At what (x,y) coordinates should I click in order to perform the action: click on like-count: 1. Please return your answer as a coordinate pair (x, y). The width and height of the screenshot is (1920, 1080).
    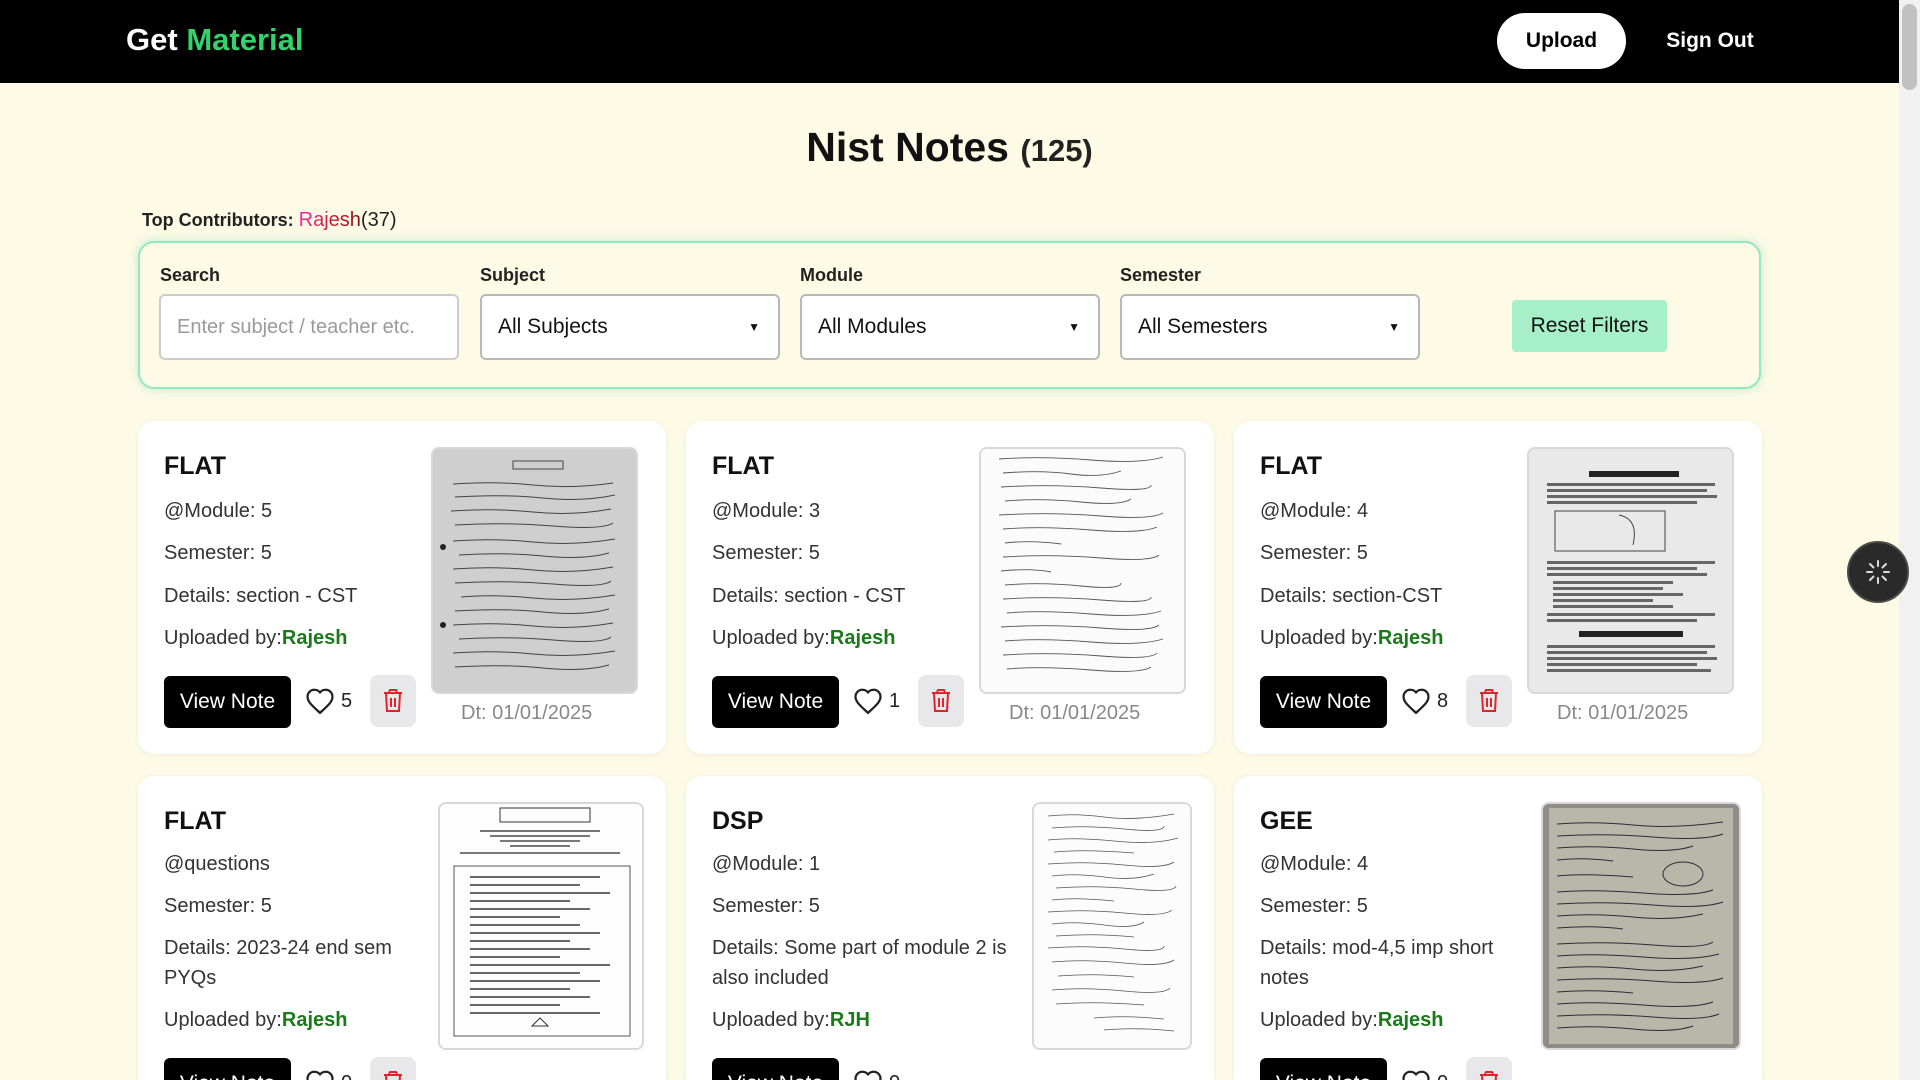
    Looking at the image, I should click on (895, 700).